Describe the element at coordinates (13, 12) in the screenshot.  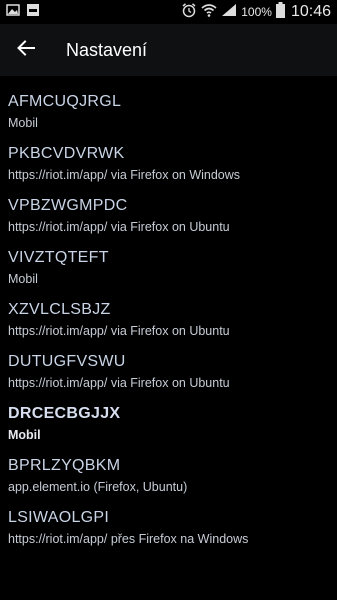
I see `image-icon` at that location.